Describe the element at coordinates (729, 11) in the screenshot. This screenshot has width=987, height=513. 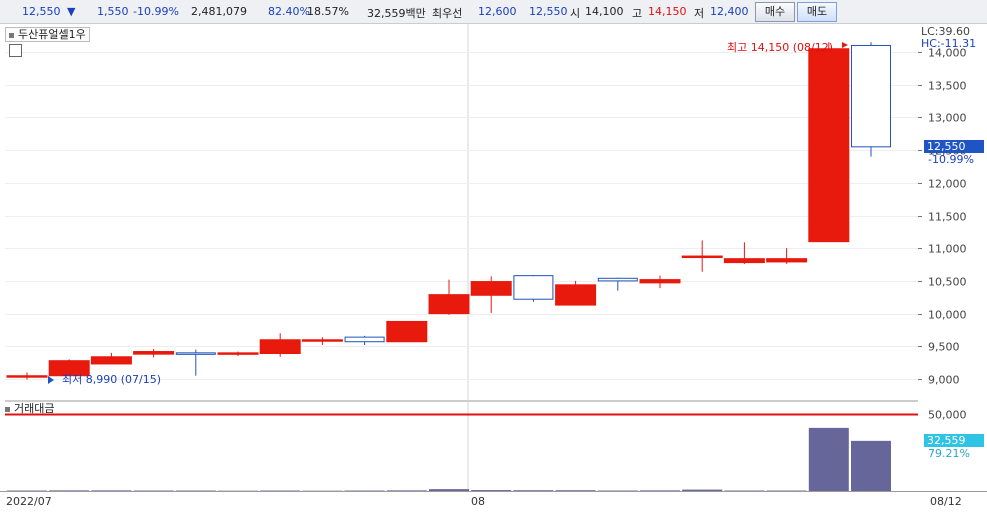
I see `low-price: 12,400` at that location.